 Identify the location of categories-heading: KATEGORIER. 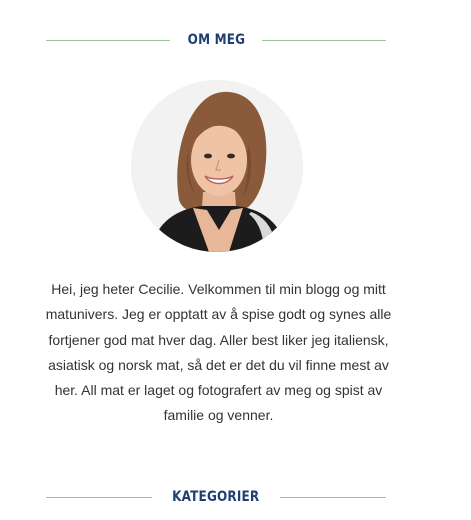
(216, 497).